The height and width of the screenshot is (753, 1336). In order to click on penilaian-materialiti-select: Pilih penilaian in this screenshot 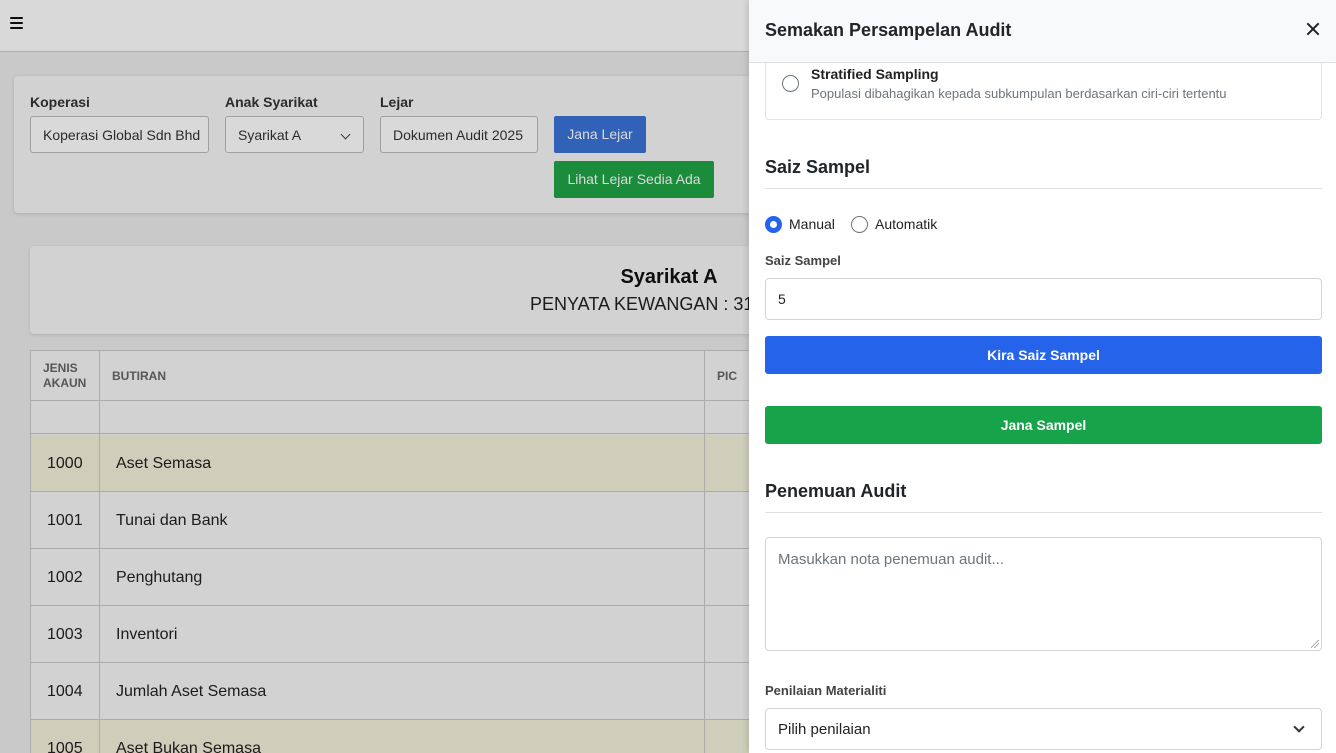, I will do `click(1043, 729)`.